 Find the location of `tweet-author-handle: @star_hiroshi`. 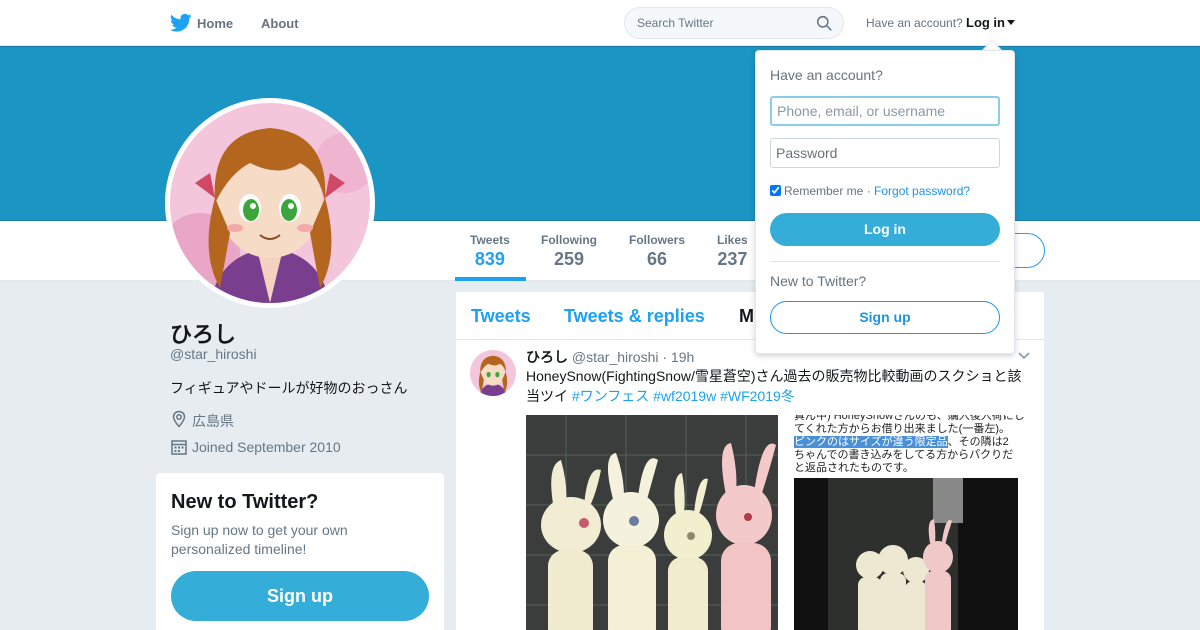

tweet-author-handle: @star_hiroshi is located at coordinates (615, 357).